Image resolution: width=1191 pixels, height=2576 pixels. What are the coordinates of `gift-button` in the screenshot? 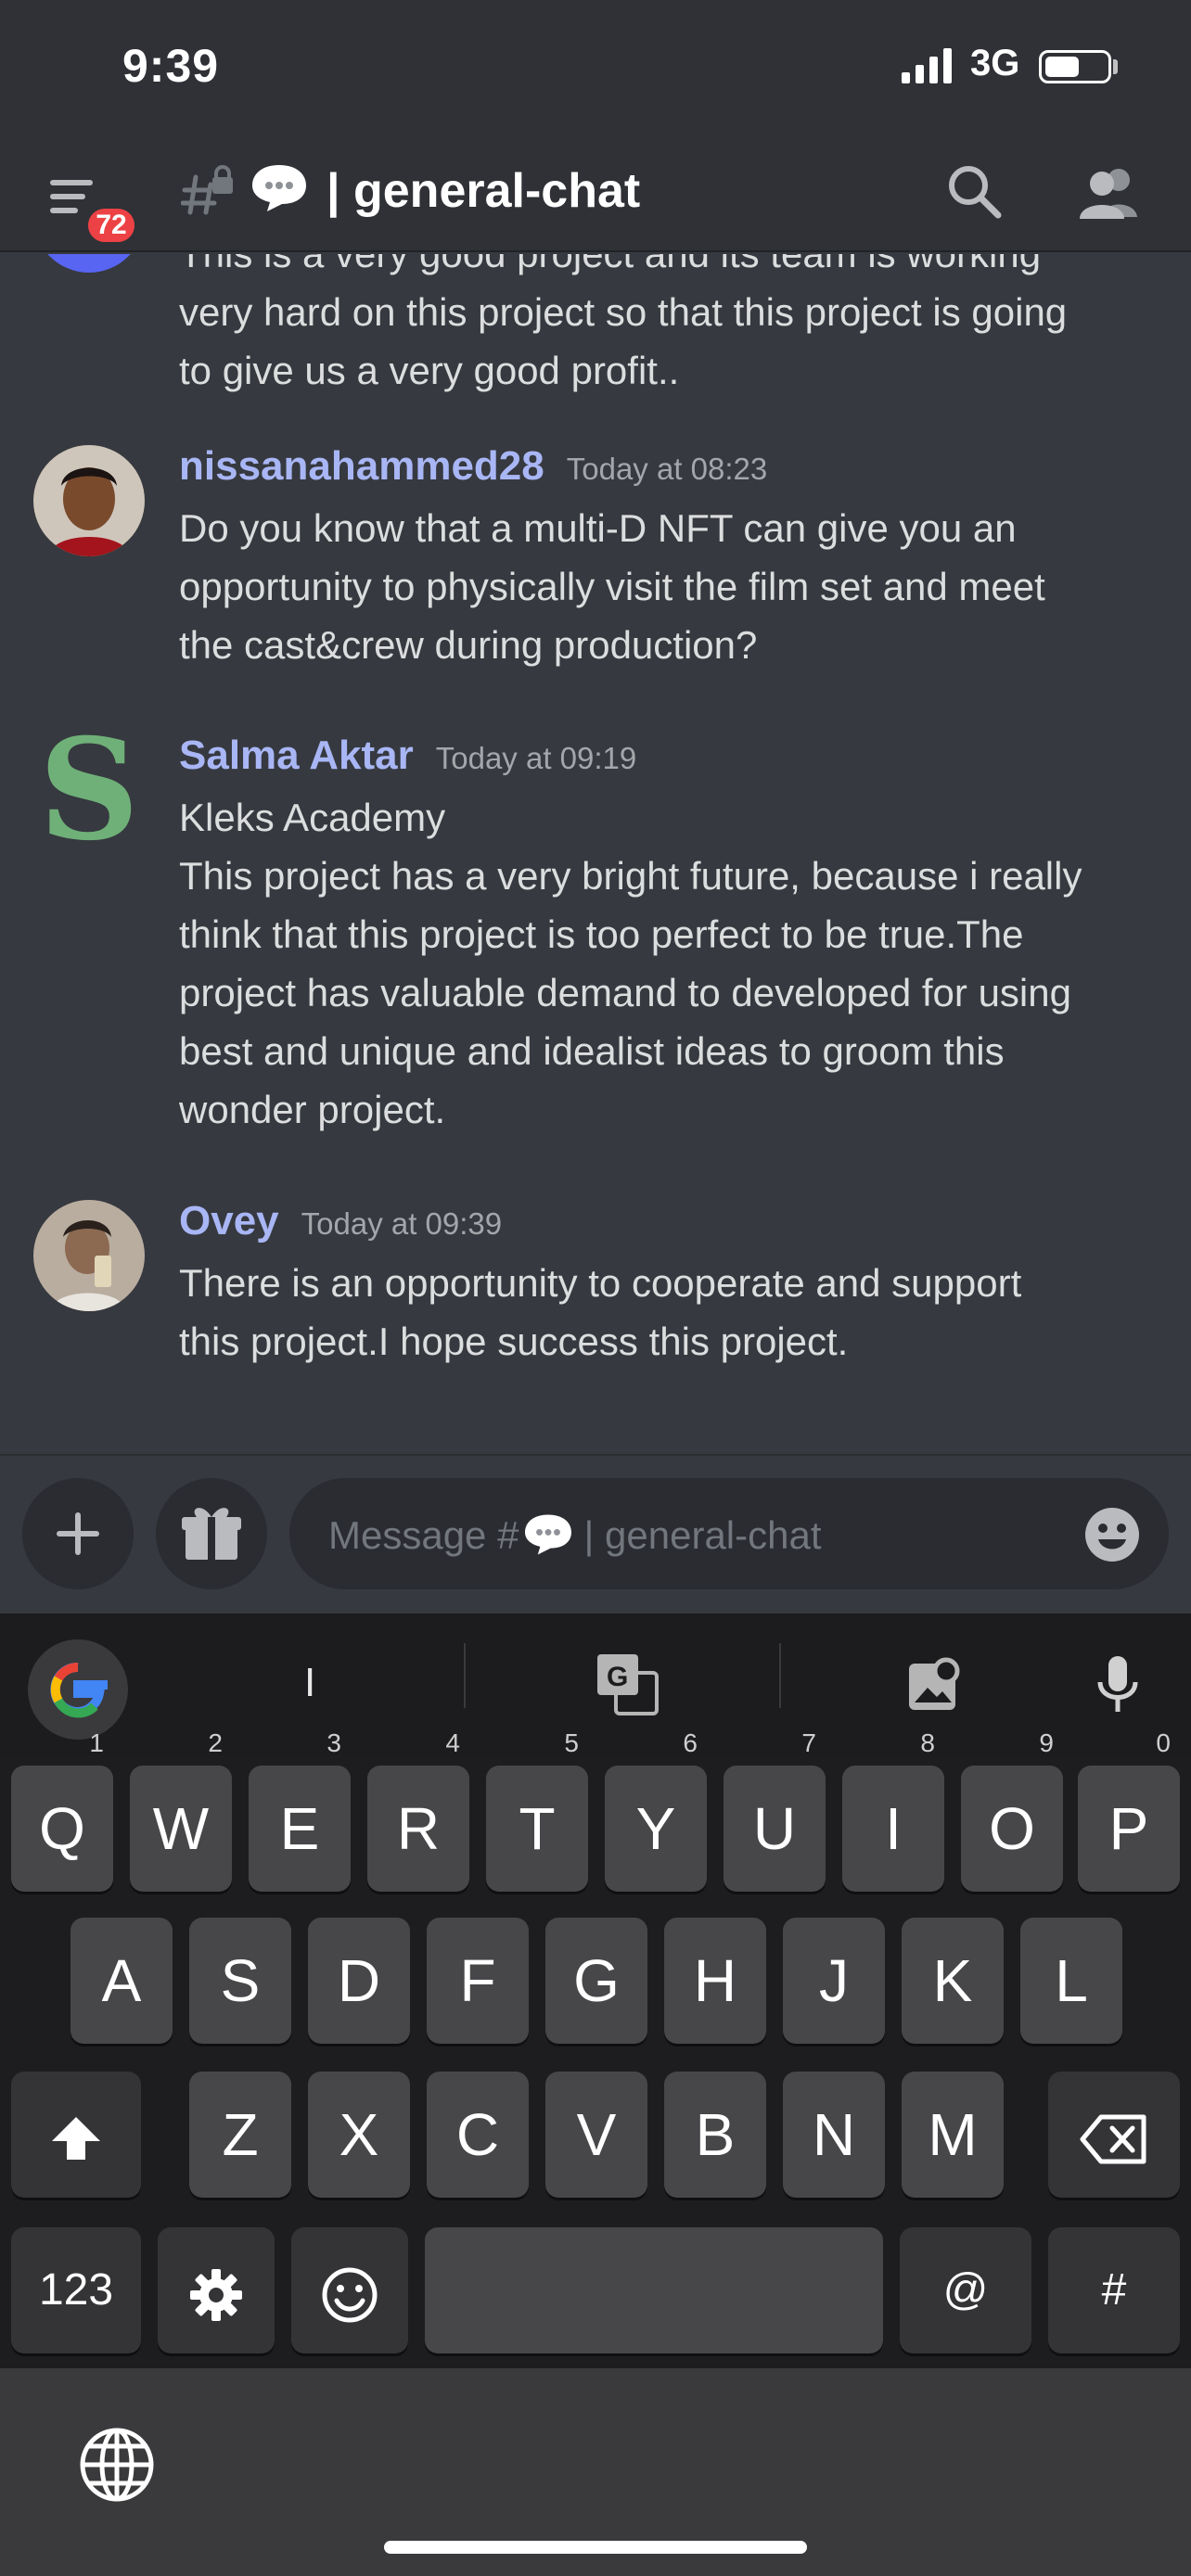 It's located at (211, 1533).